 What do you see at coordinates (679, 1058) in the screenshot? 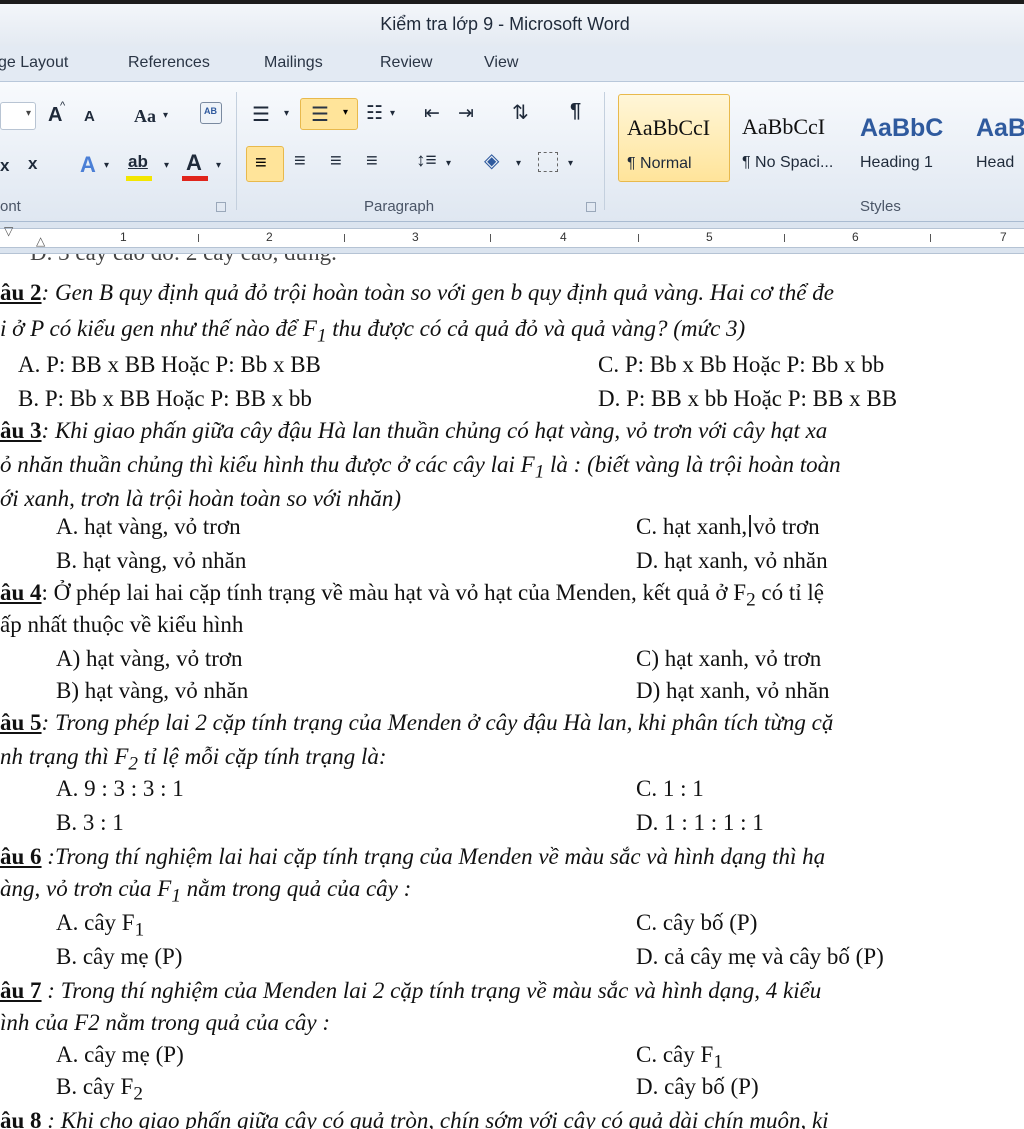
I see `answer-c: C. cây F1` at bounding box center [679, 1058].